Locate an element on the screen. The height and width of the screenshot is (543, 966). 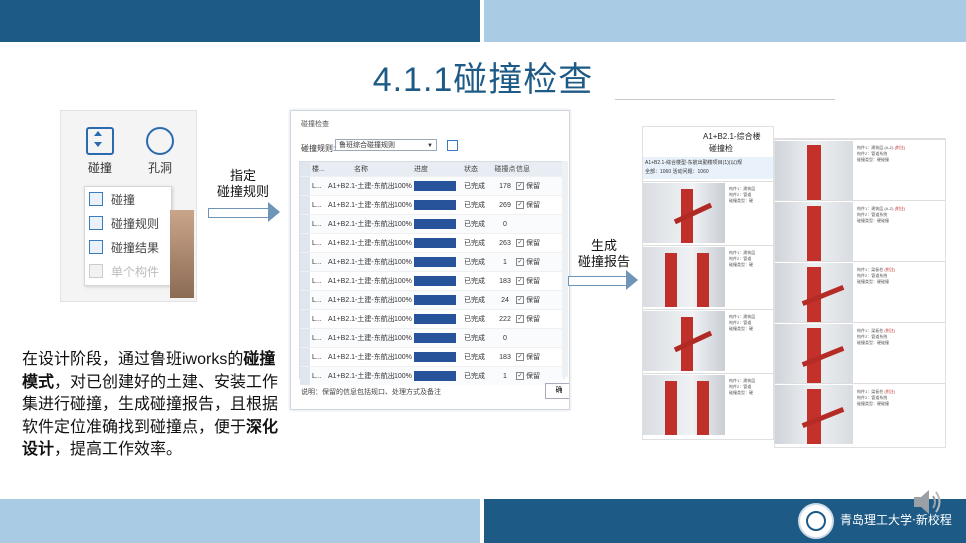
table-row: L... A1+B2.1-土建-东航出... 100% 已完成 263 ✓ 保留 is located at coordinates (432, 242).